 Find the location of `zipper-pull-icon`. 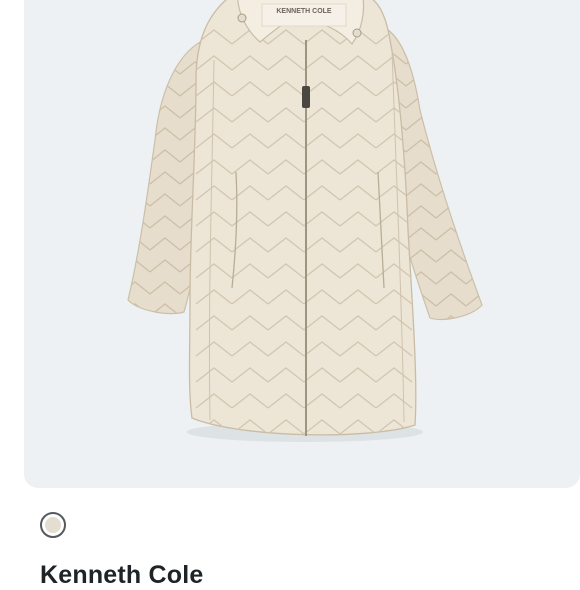

zipper-pull-icon is located at coordinates (306, 97).